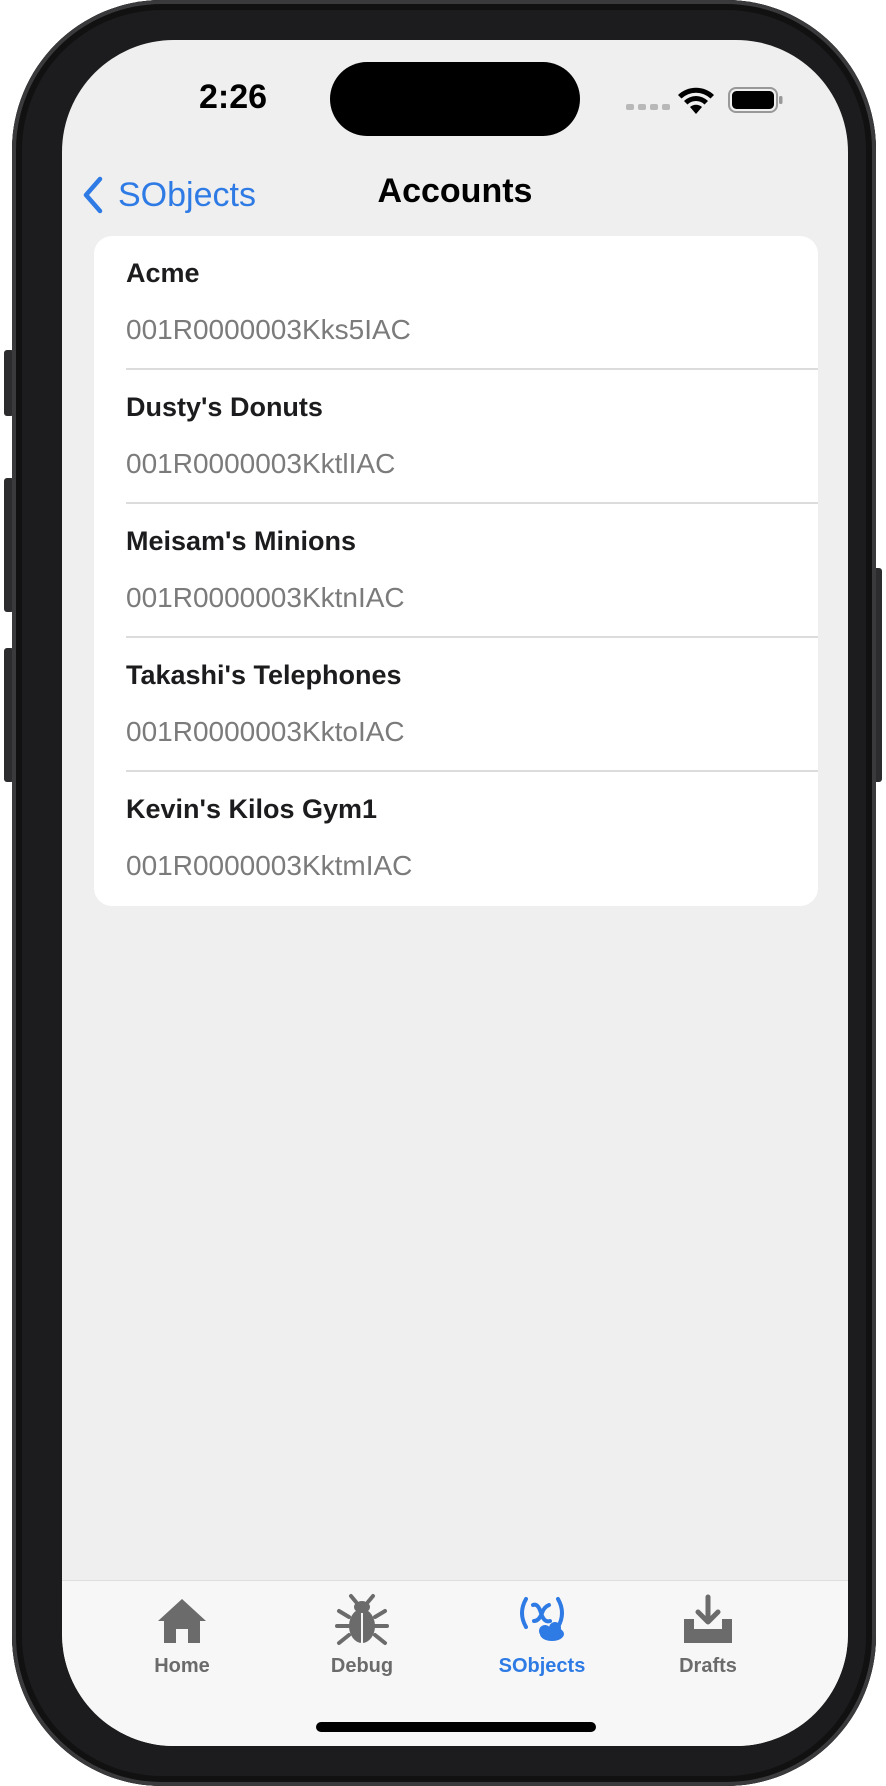  What do you see at coordinates (648, 107) in the screenshot?
I see `cellular-signal-icon` at bounding box center [648, 107].